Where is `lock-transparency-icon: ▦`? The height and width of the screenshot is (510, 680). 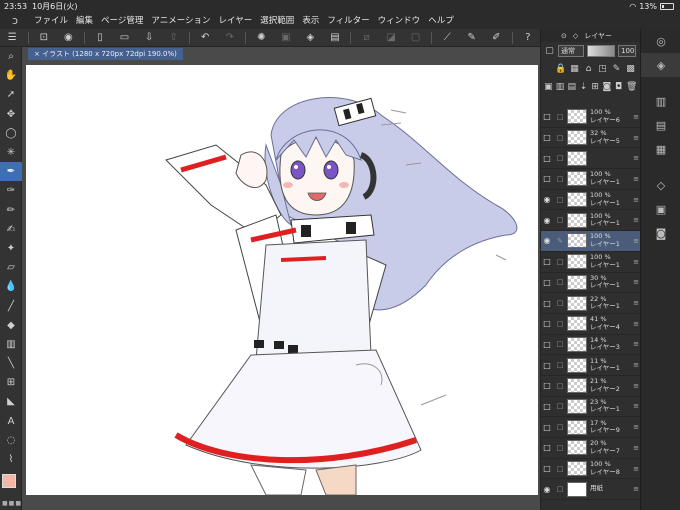
lock-transparency-icon: ▦ is located at coordinates (574, 69).